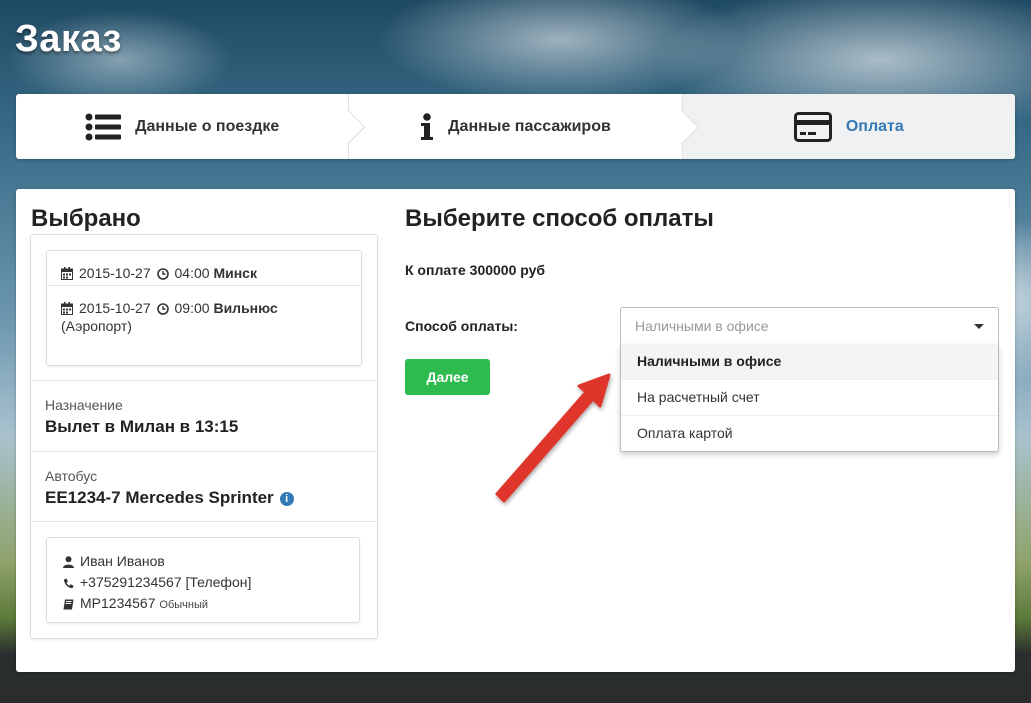  I want to click on payment-method-select: Наличными в офисе, so click(809, 326).